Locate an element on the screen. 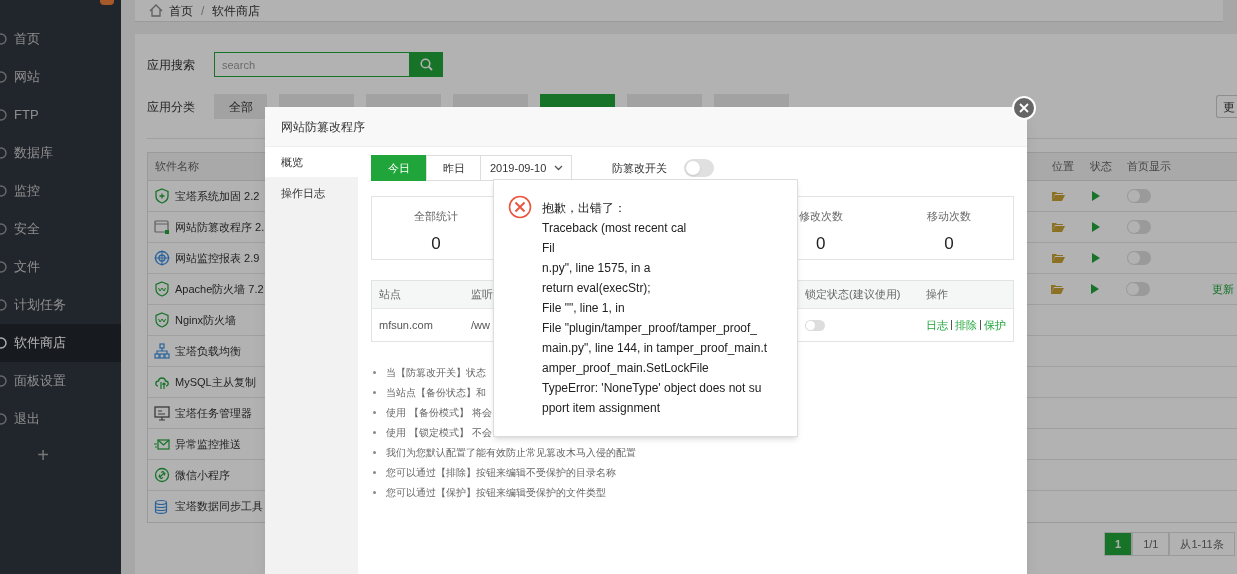 The width and height of the screenshot is (1237, 574). monitor-icon is located at coordinates (162, 413).